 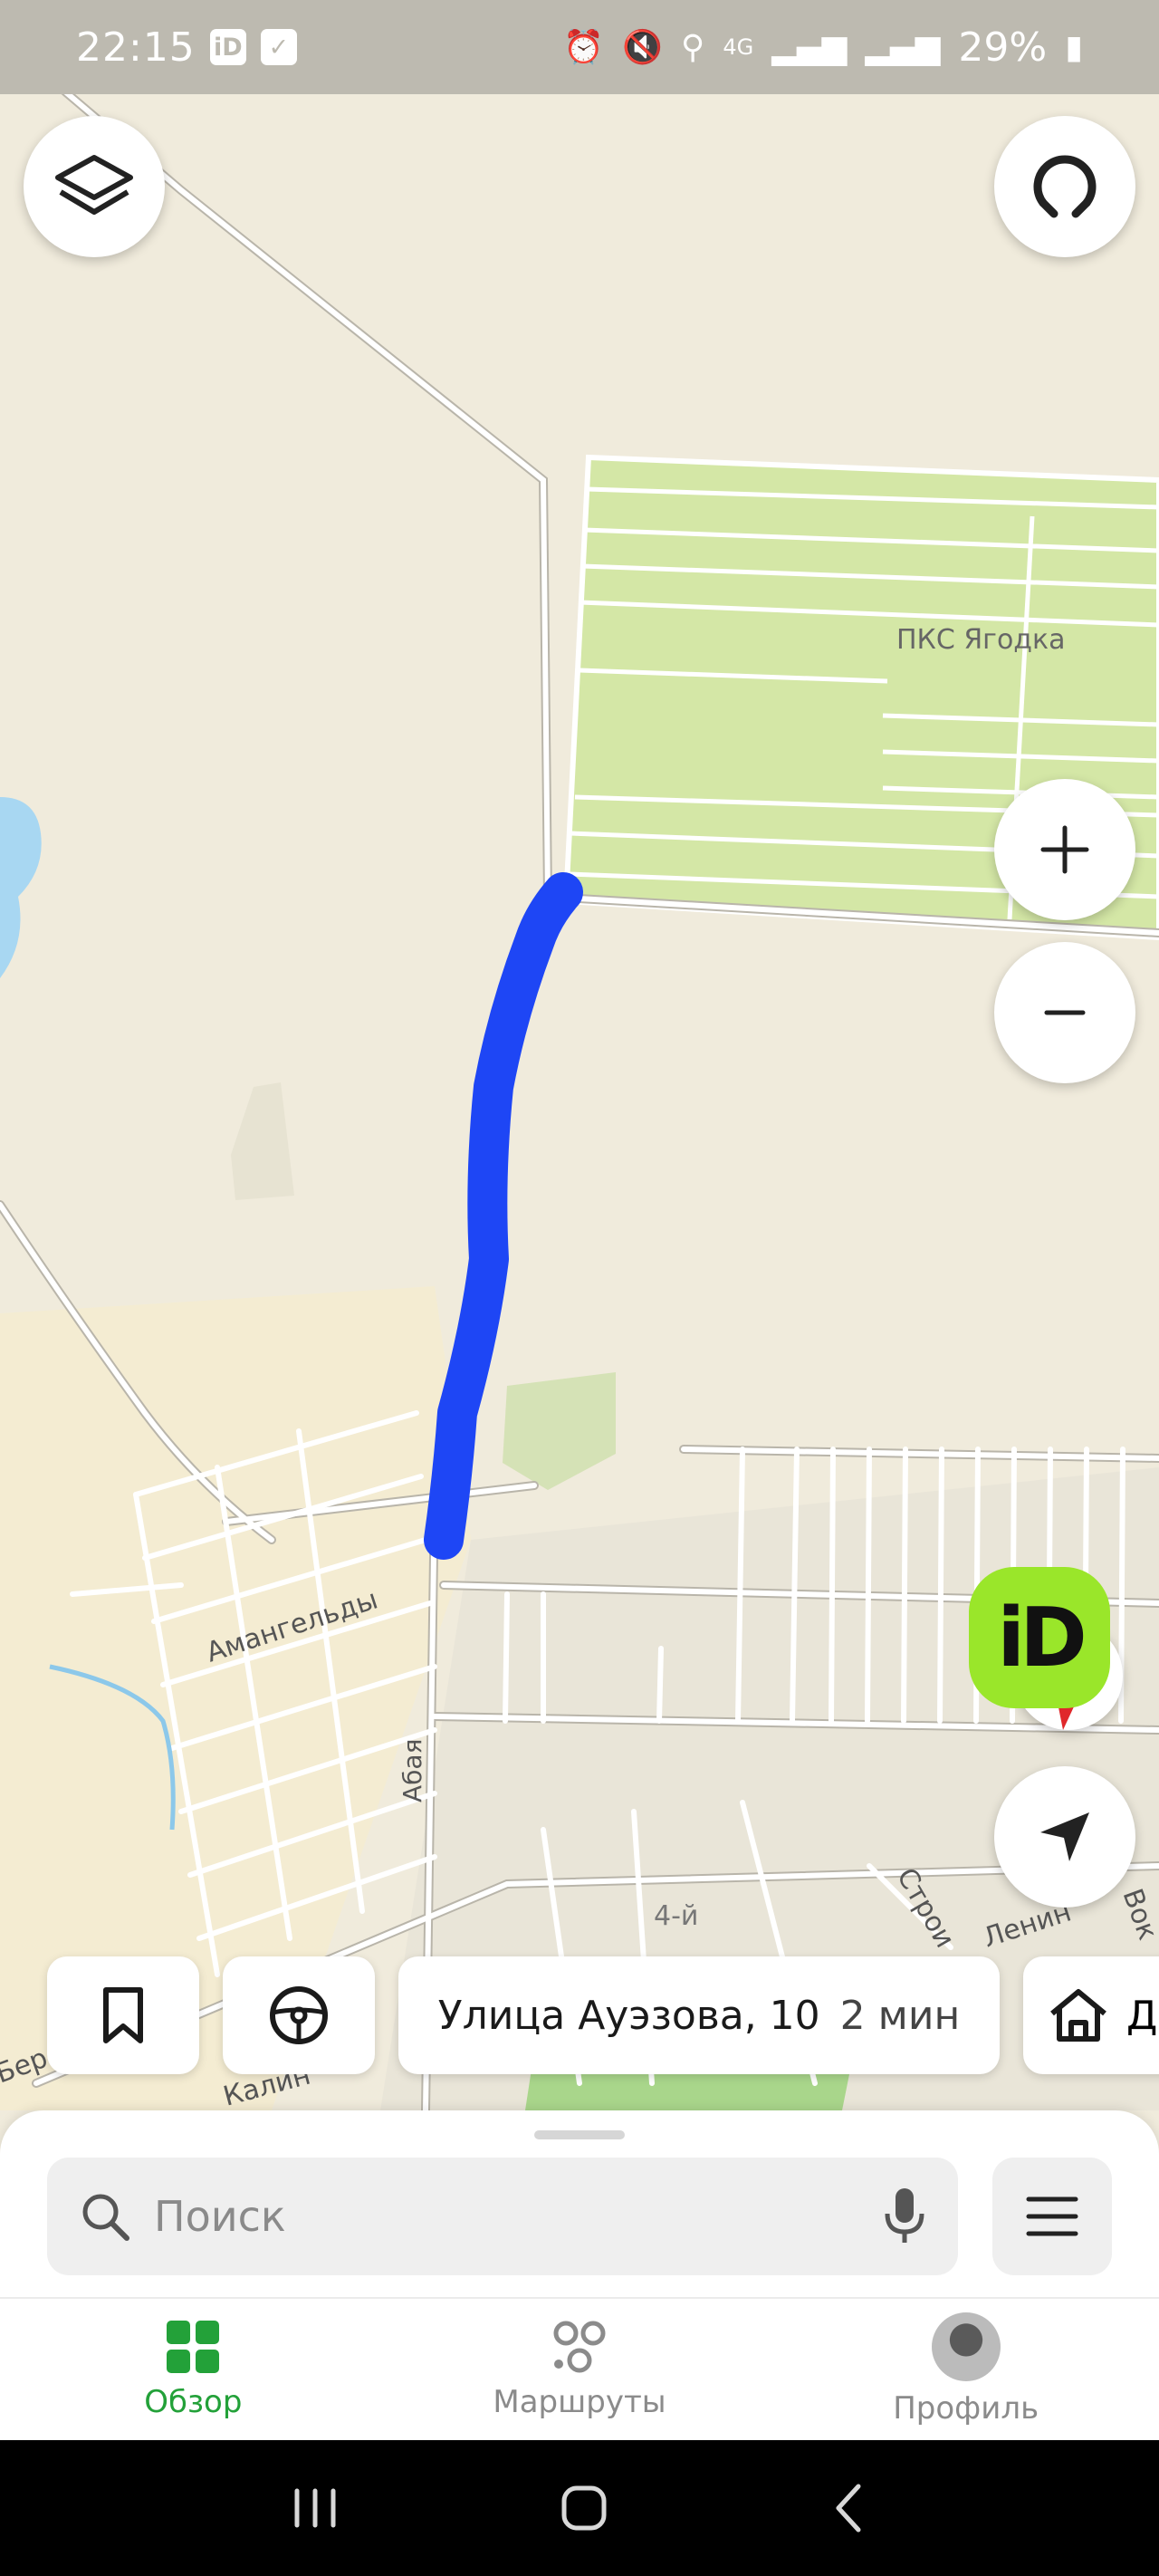 I want to click on network-type: 4G, so click(x=738, y=47).